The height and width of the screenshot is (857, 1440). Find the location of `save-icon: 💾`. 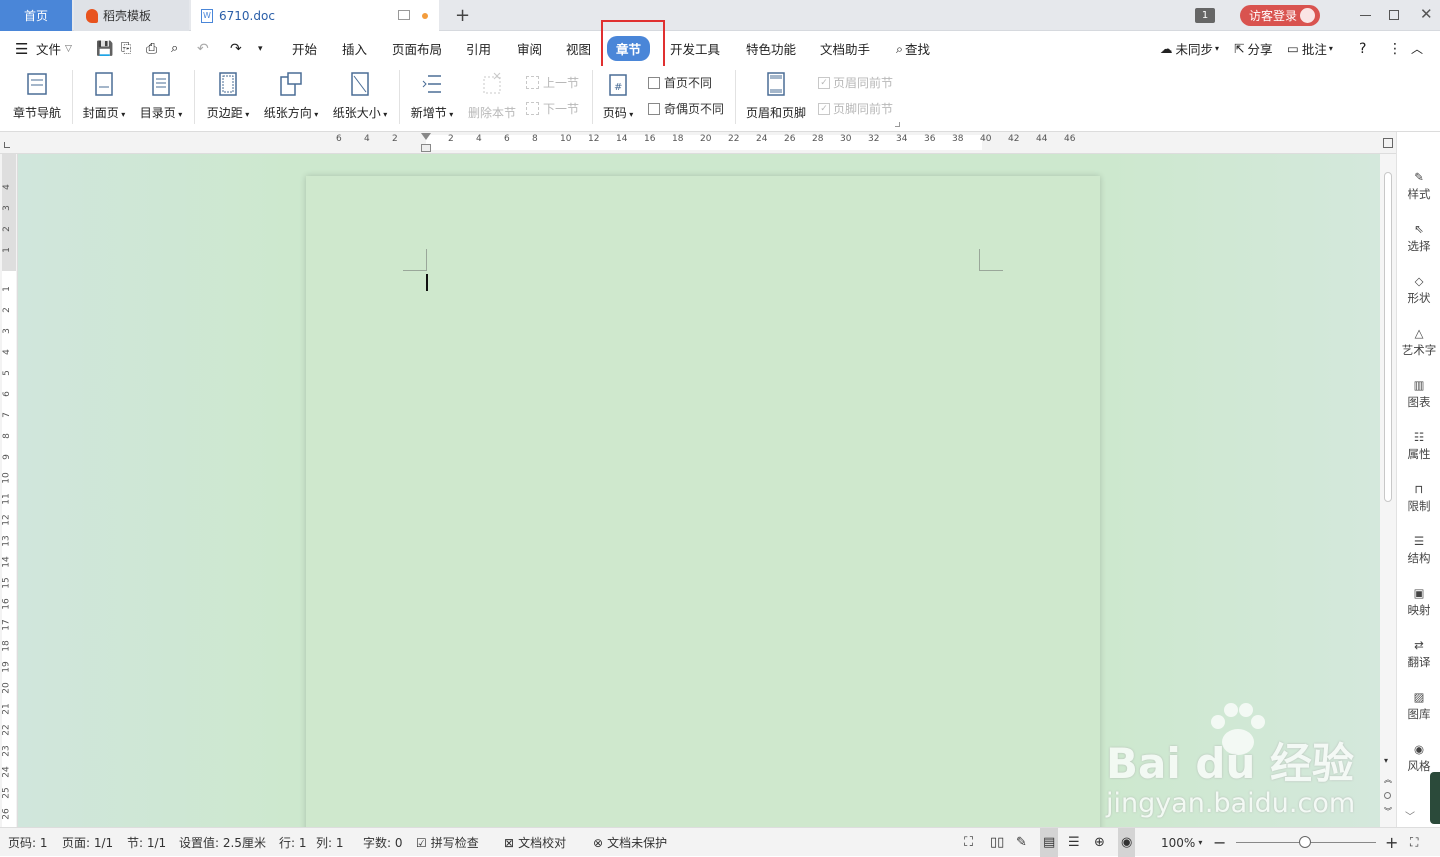

save-icon: 💾 is located at coordinates (104, 48).